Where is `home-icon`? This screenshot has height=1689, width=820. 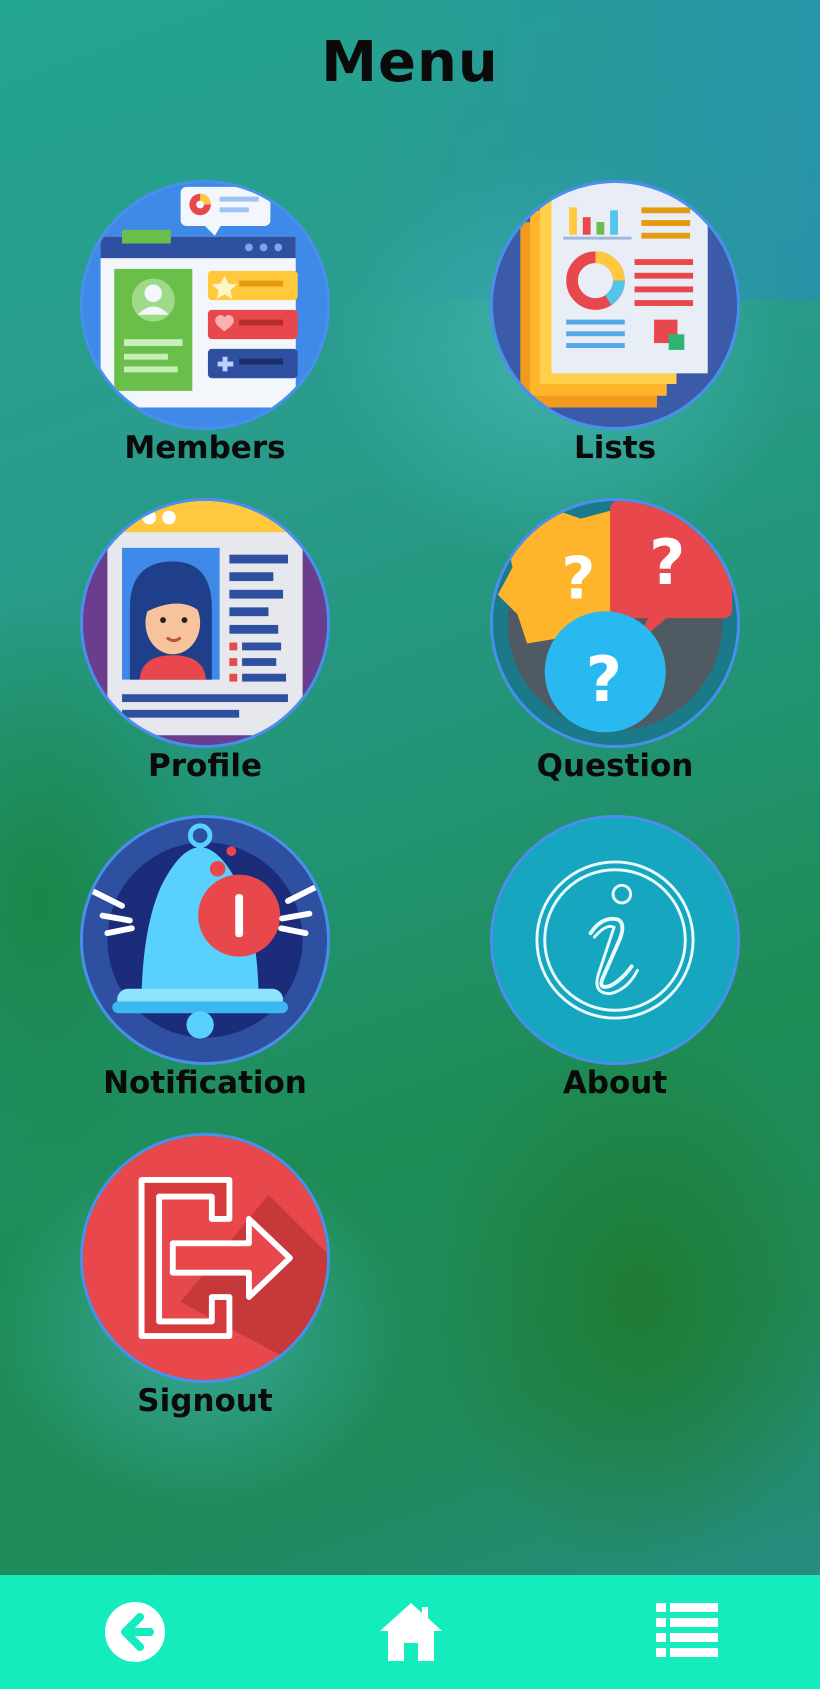 home-icon is located at coordinates (411, 1632).